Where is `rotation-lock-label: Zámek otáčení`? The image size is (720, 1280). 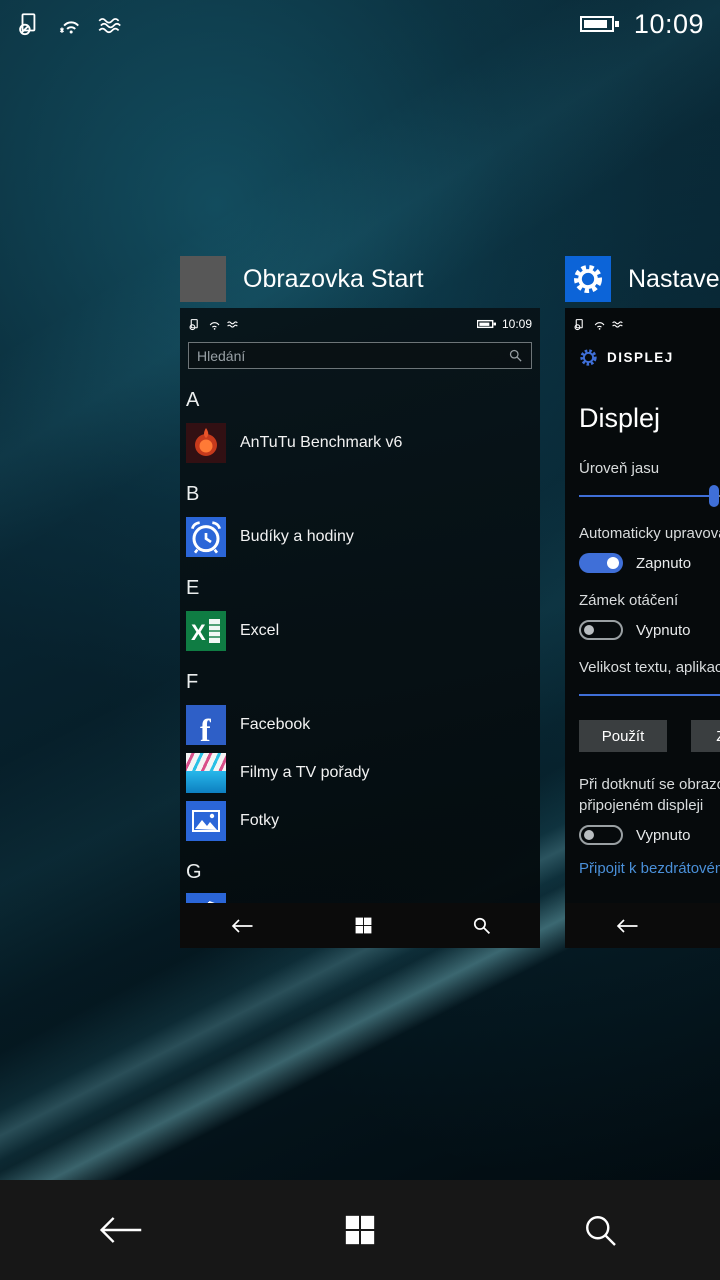 rotation-lock-label: Zámek otáčení is located at coordinates (629, 600).